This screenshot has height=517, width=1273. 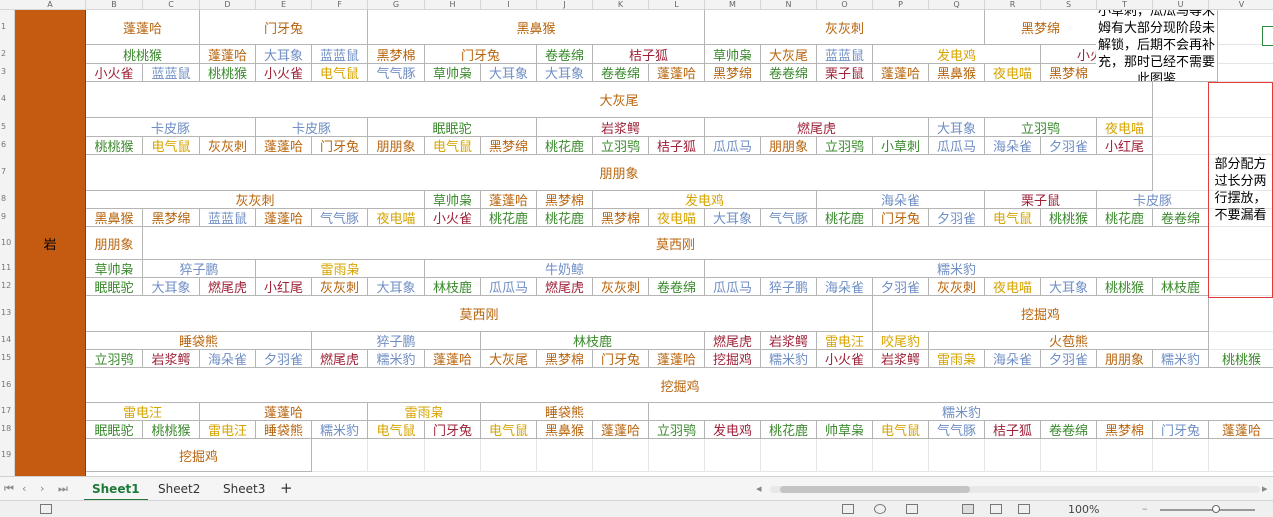 What do you see at coordinates (789, 54) in the screenshot?
I see `grid-cell: 大灰尾` at bounding box center [789, 54].